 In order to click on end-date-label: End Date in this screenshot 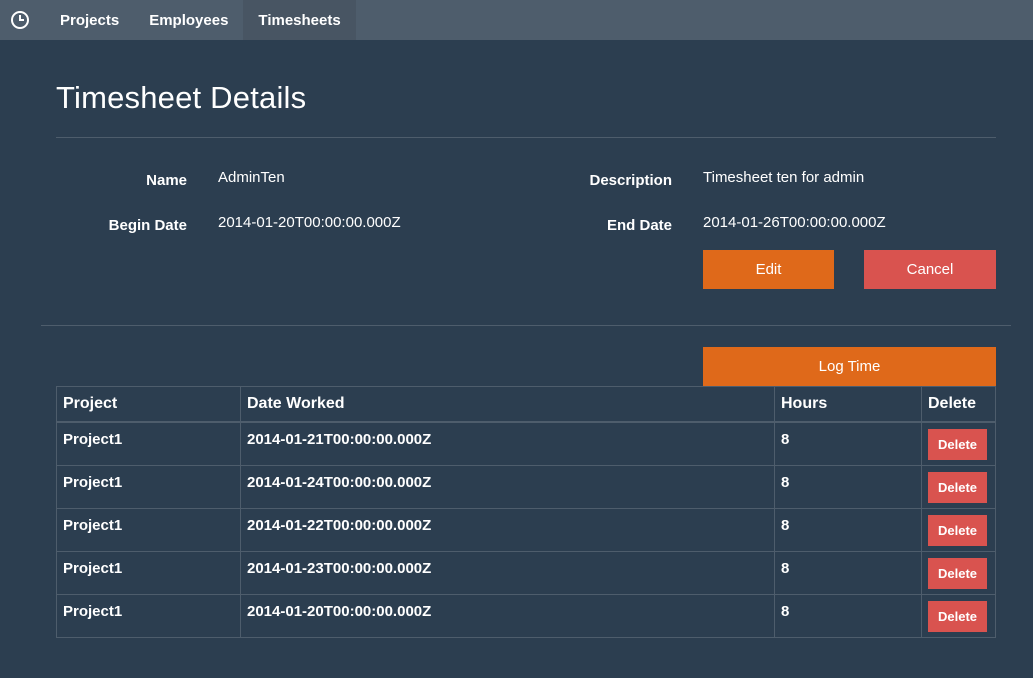, I will do `click(639, 225)`.